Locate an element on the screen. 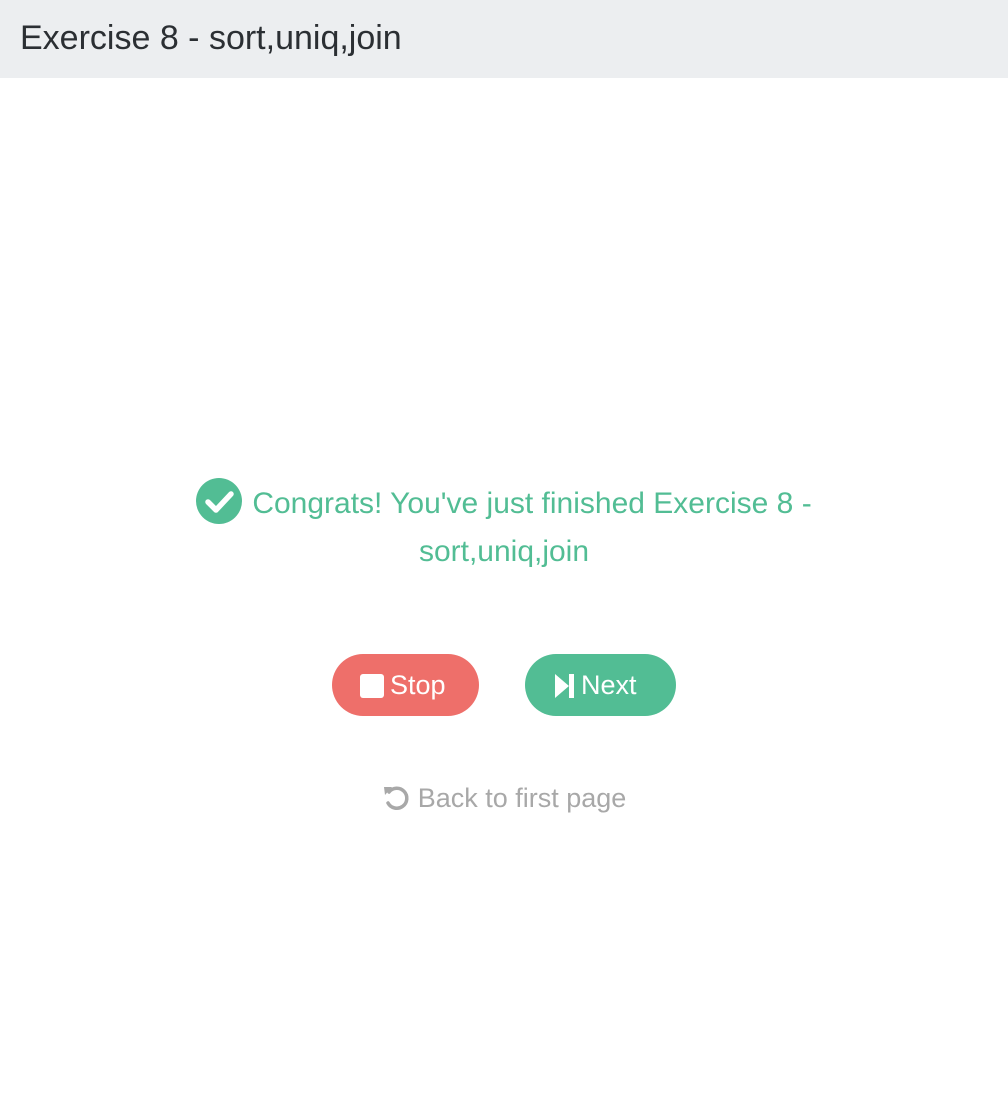 The height and width of the screenshot is (1108, 1008). stop-icon is located at coordinates (372, 689).